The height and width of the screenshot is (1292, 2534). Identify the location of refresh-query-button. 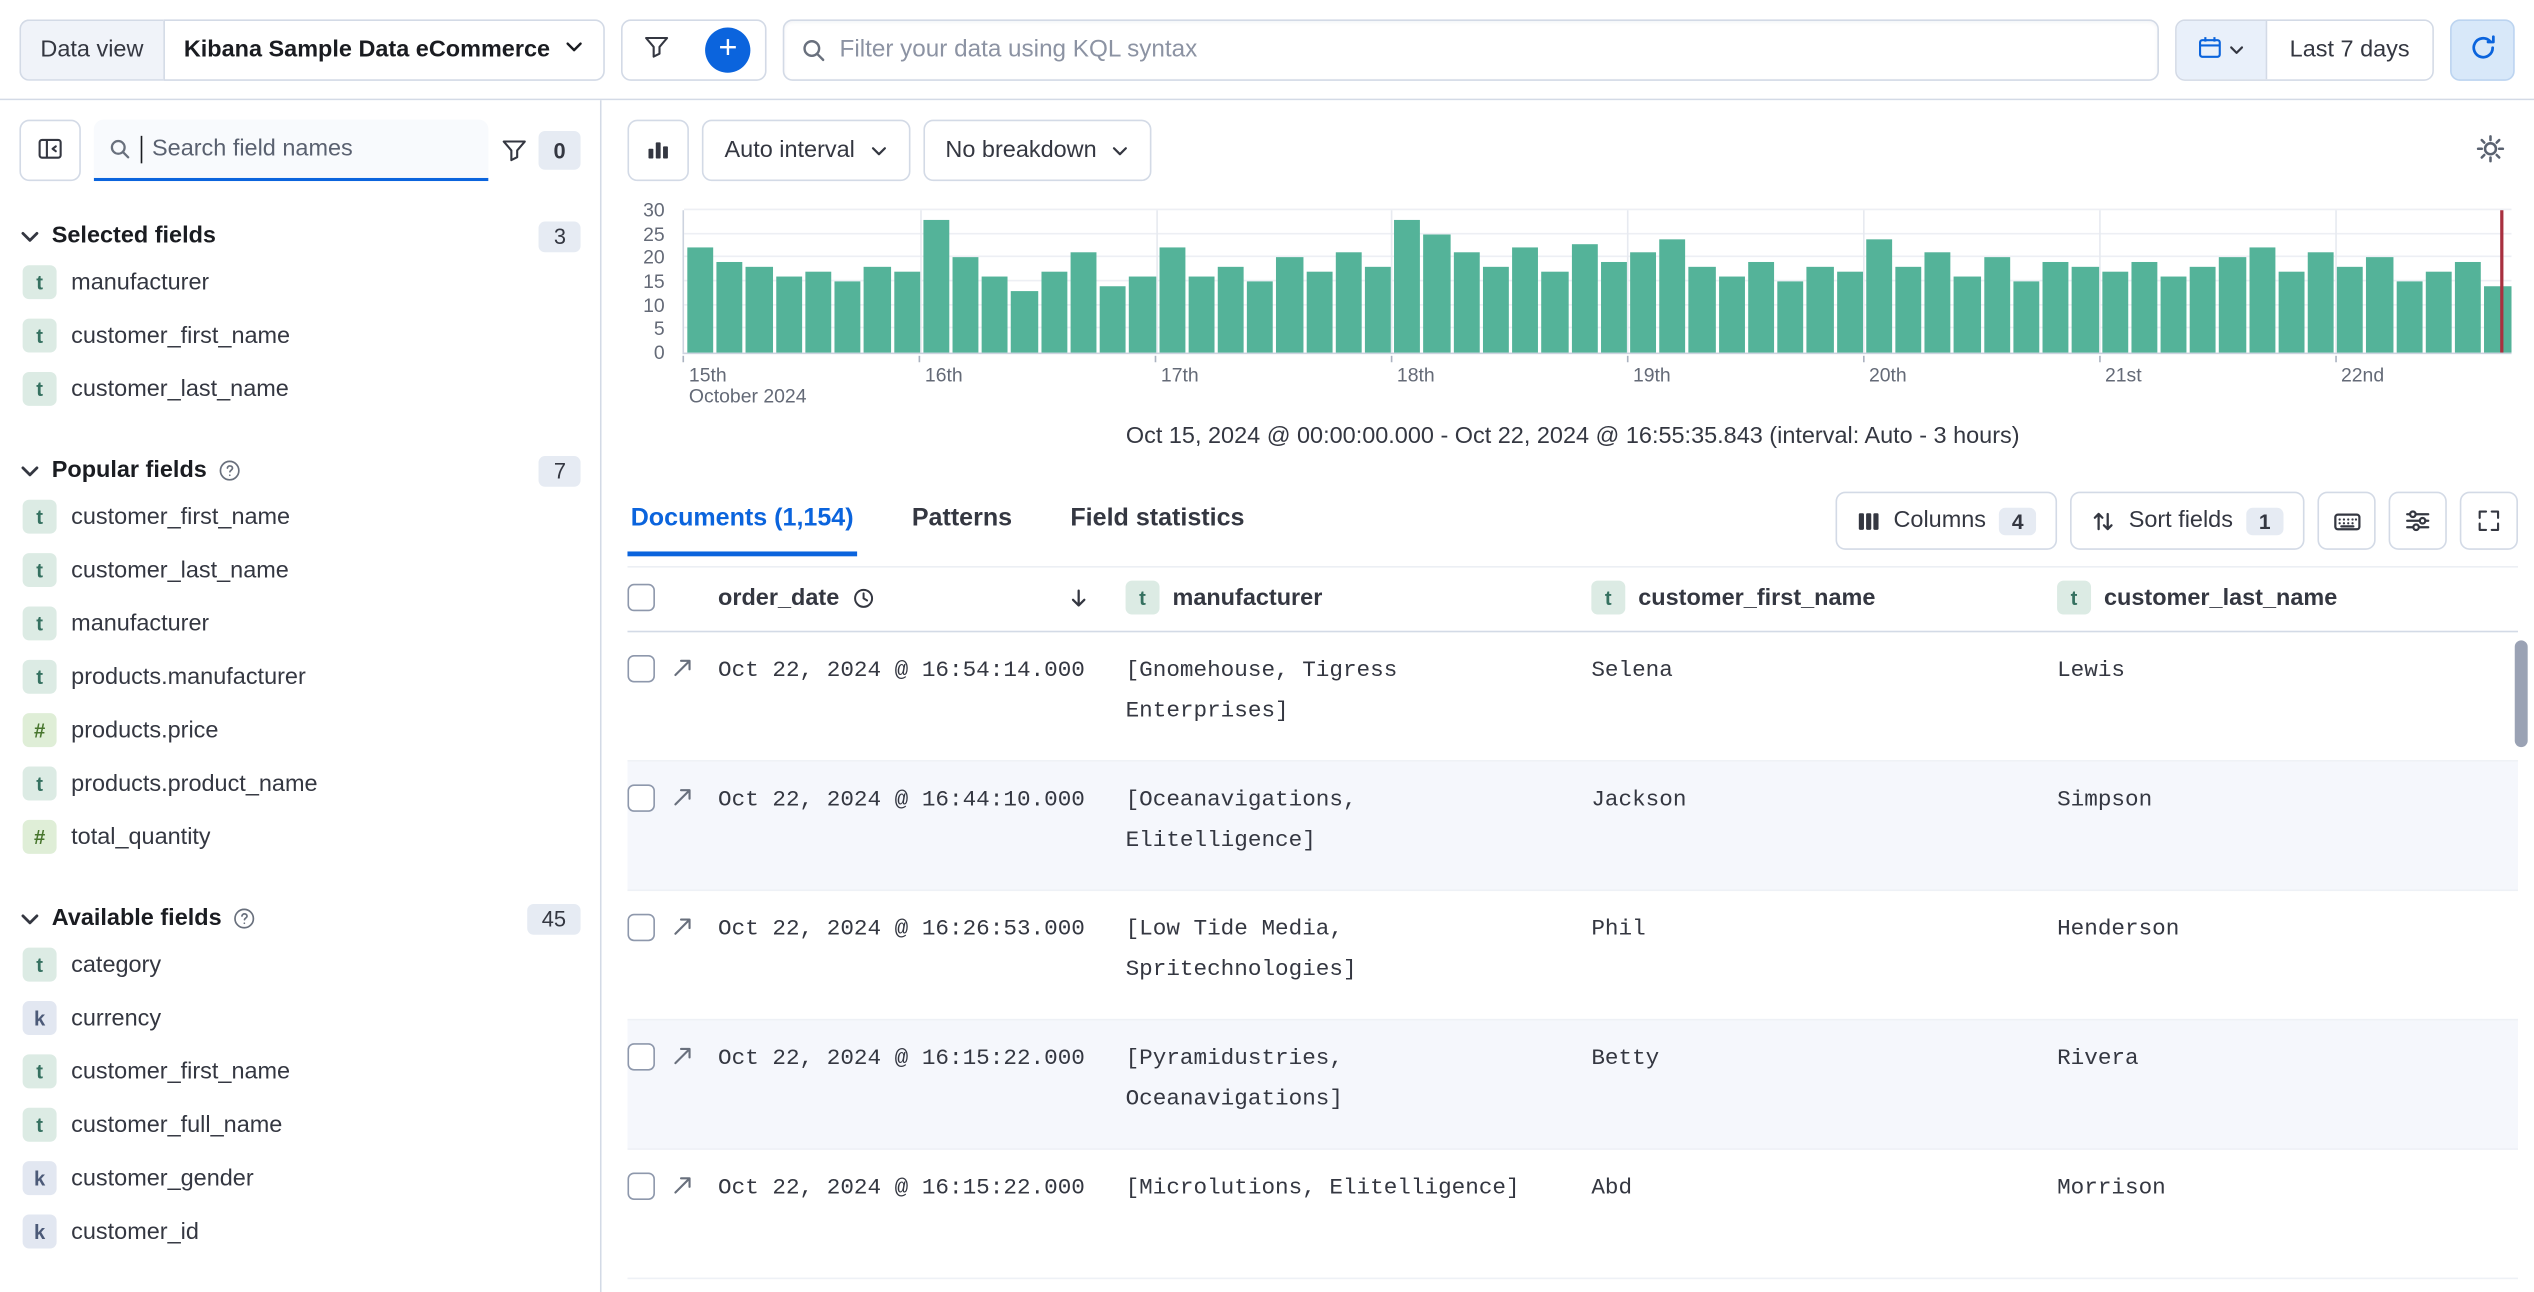
(2482, 49).